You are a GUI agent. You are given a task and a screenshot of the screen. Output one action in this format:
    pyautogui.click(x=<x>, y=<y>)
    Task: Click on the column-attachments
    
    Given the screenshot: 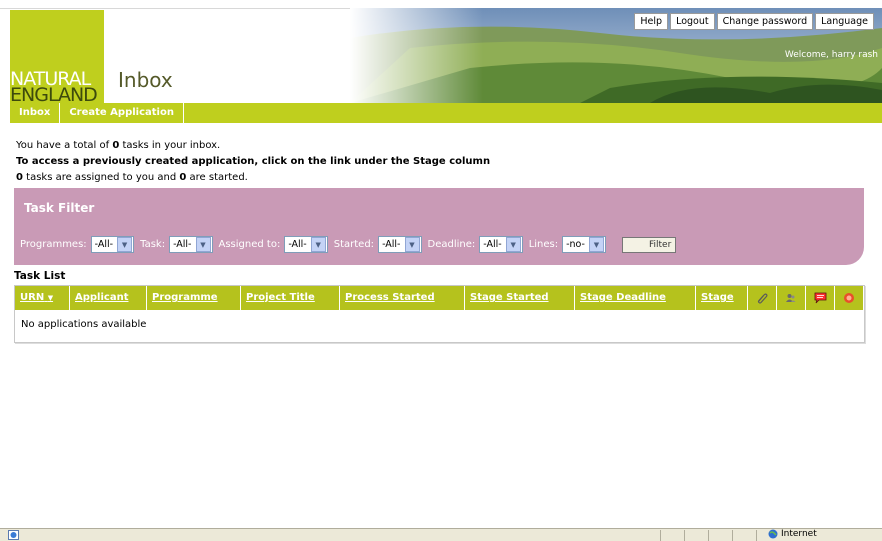 What is the action you would take?
    pyautogui.click(x=762, y=298)
    